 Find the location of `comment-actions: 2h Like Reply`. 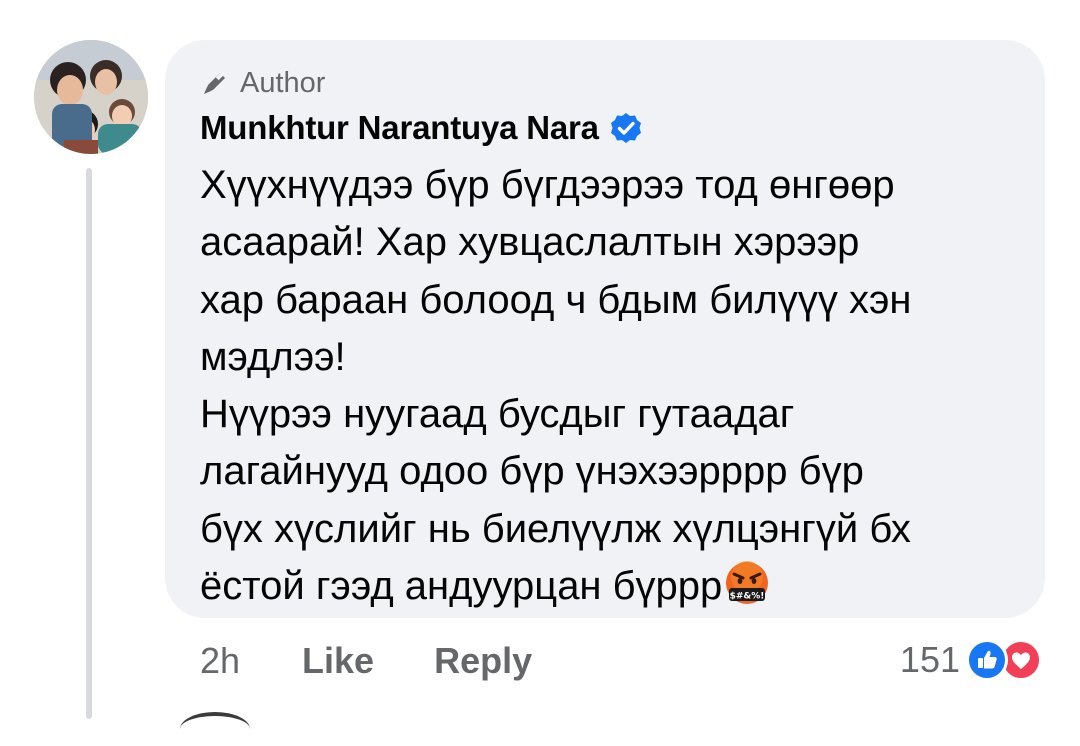

comment-actions: 2h Like Reply is located at coordinates (366, 661).